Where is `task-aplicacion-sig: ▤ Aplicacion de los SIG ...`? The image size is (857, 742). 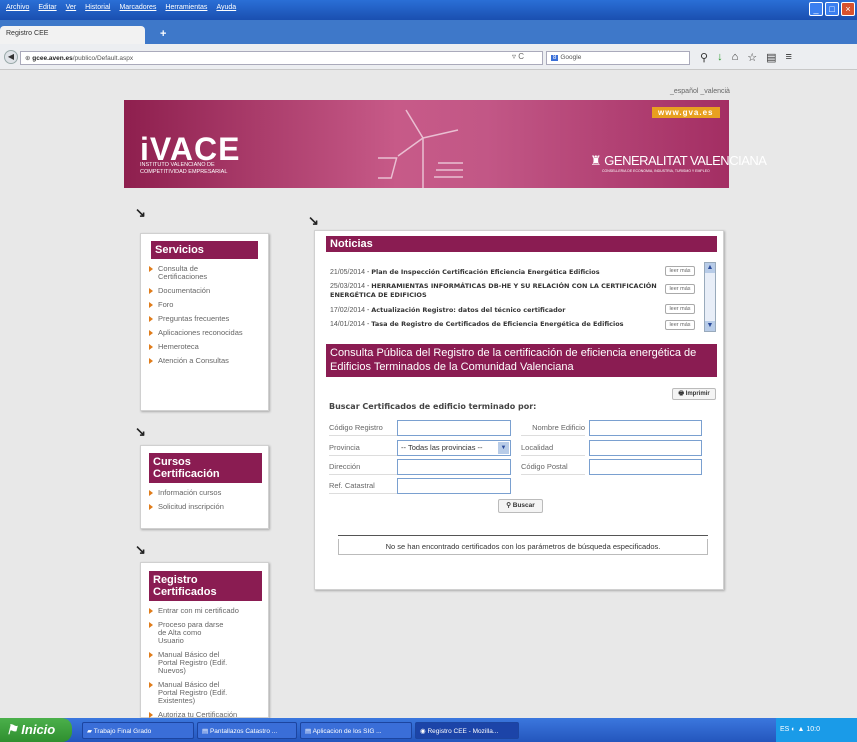
task-aplicacion-sig: ▤ Aplicacion de los SIG ... is located at coordinates (356, 730).